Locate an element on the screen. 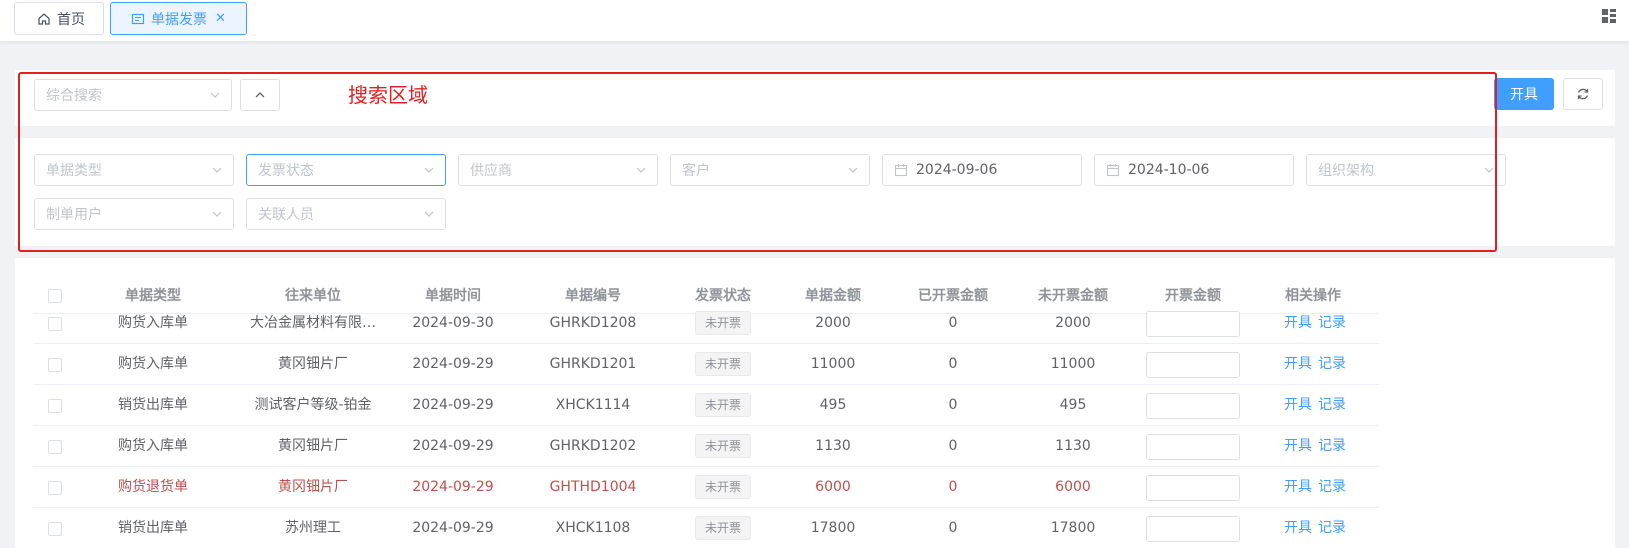 The image size is (1629, 548). select-all-checkbox is located at coordinates (55, 296).